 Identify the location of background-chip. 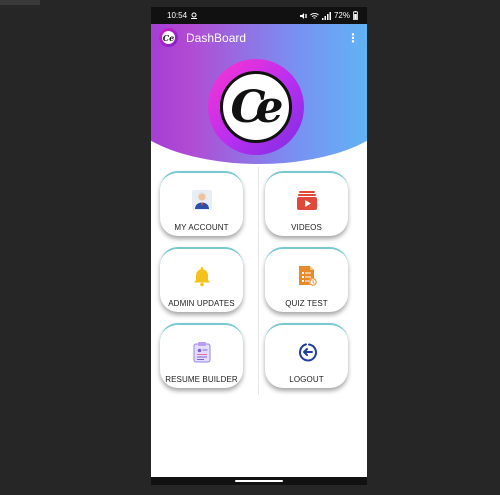
(20, 2).